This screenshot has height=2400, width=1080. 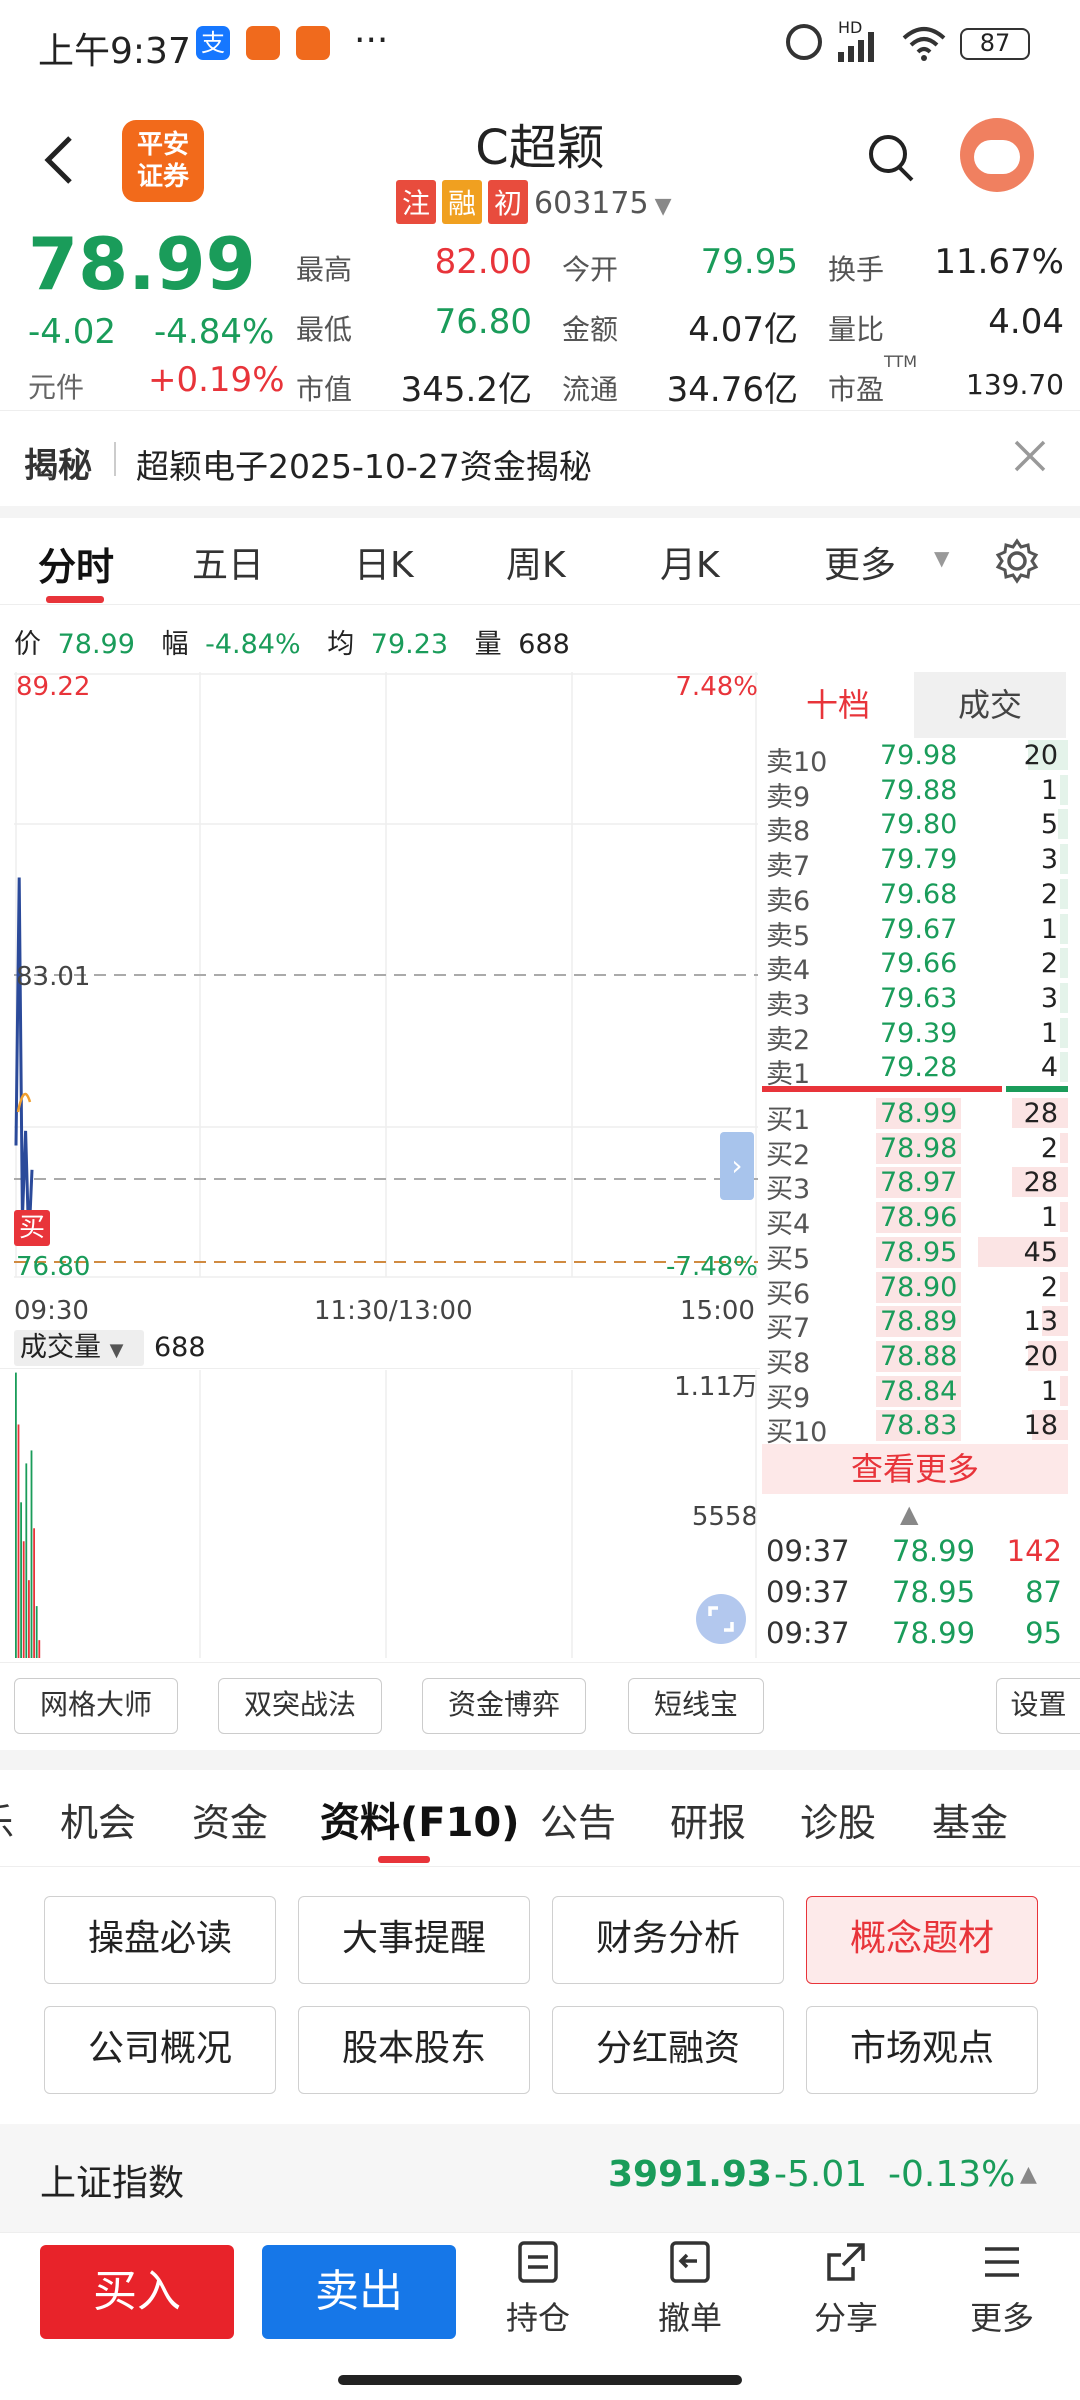 I want to click on fullscreen-icon, so click(x=721, y=1619).